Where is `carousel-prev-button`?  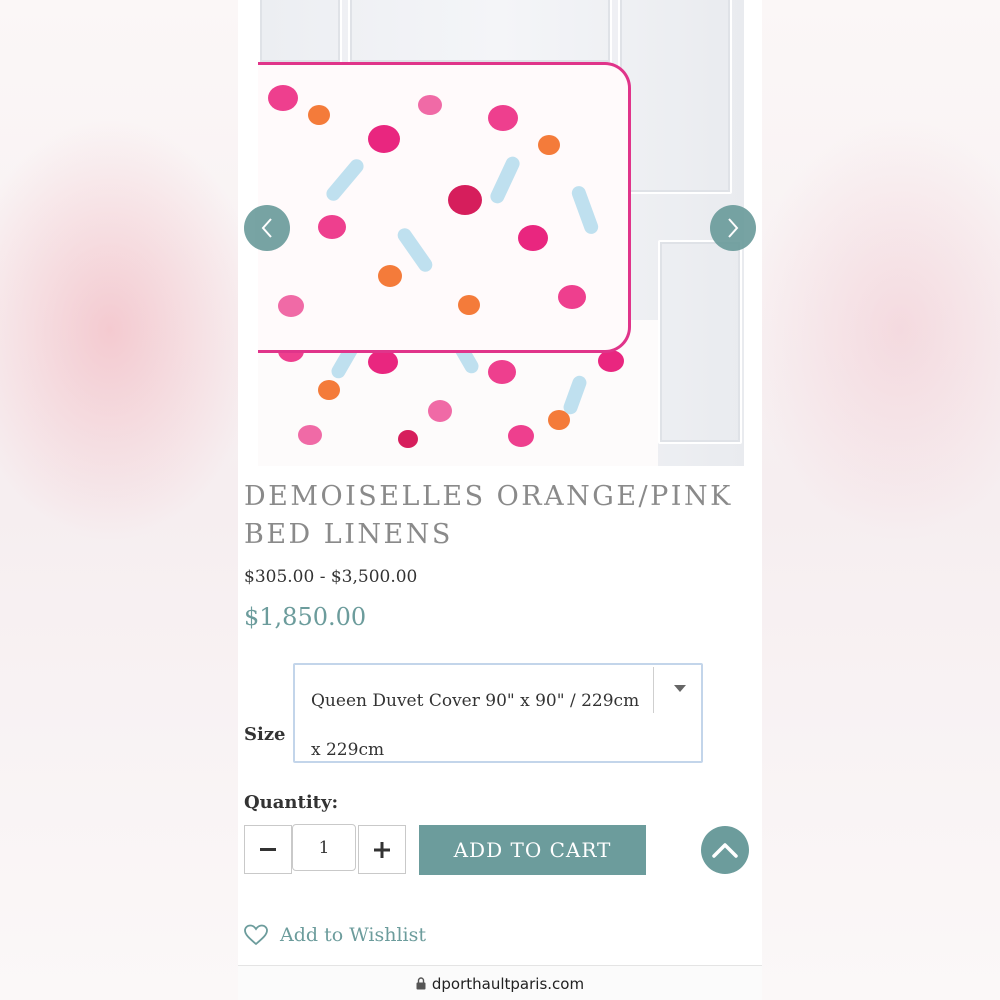 carousel-prev-button is located at coordinates (267, 228).